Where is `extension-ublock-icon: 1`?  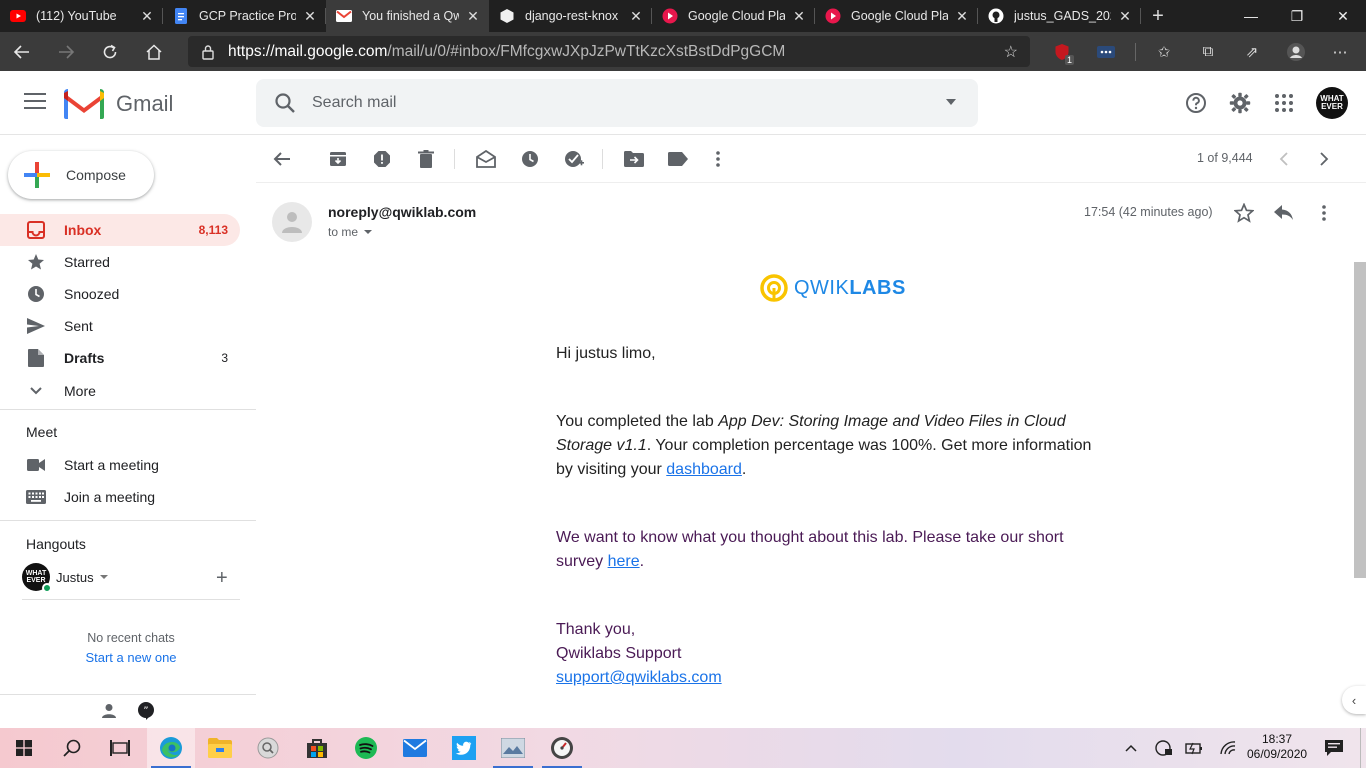
extension-ublock-icon: 1 is located at coordinates (1062, 51).